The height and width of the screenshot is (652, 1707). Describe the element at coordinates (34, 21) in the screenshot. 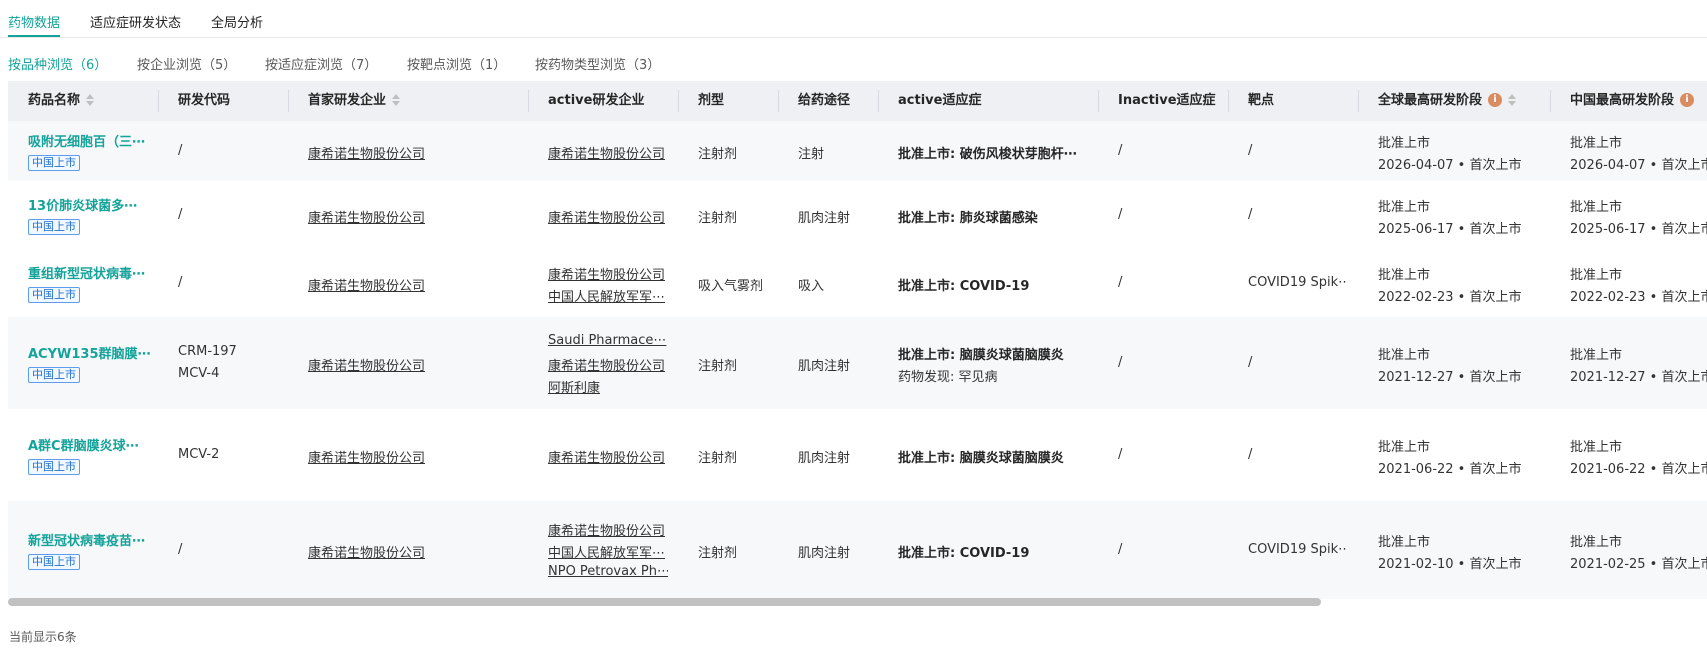

I see `tab-drug-data: 药物数据` at that location.